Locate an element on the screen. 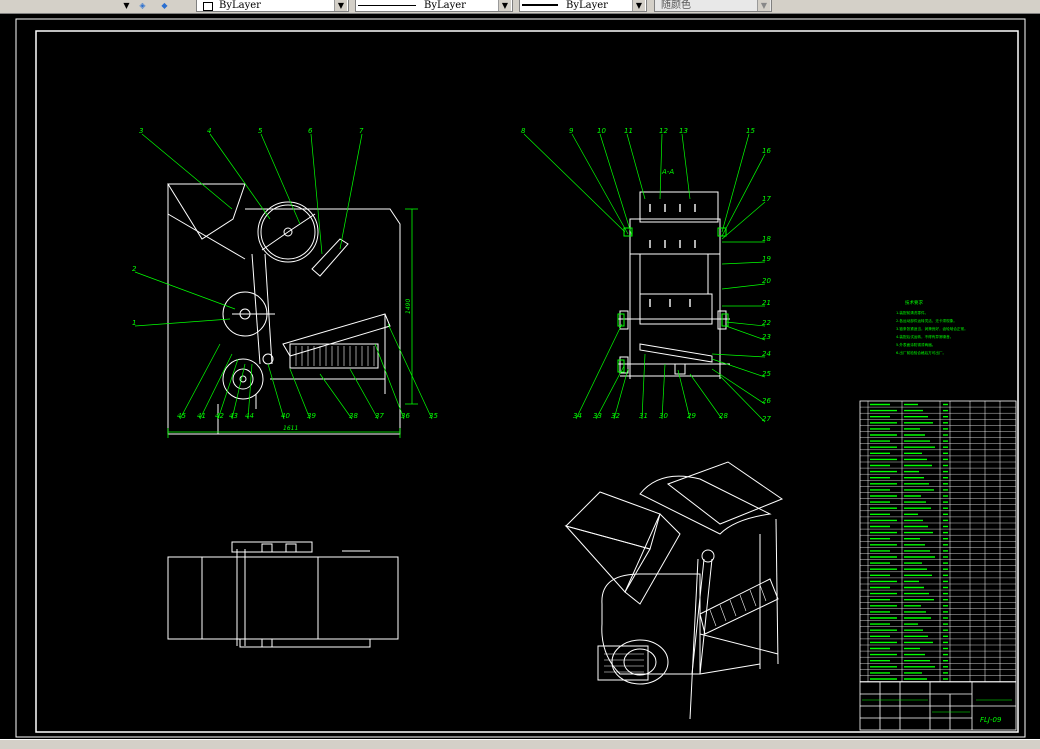  part-balloon: 37 is located at coordinates (379, 416).